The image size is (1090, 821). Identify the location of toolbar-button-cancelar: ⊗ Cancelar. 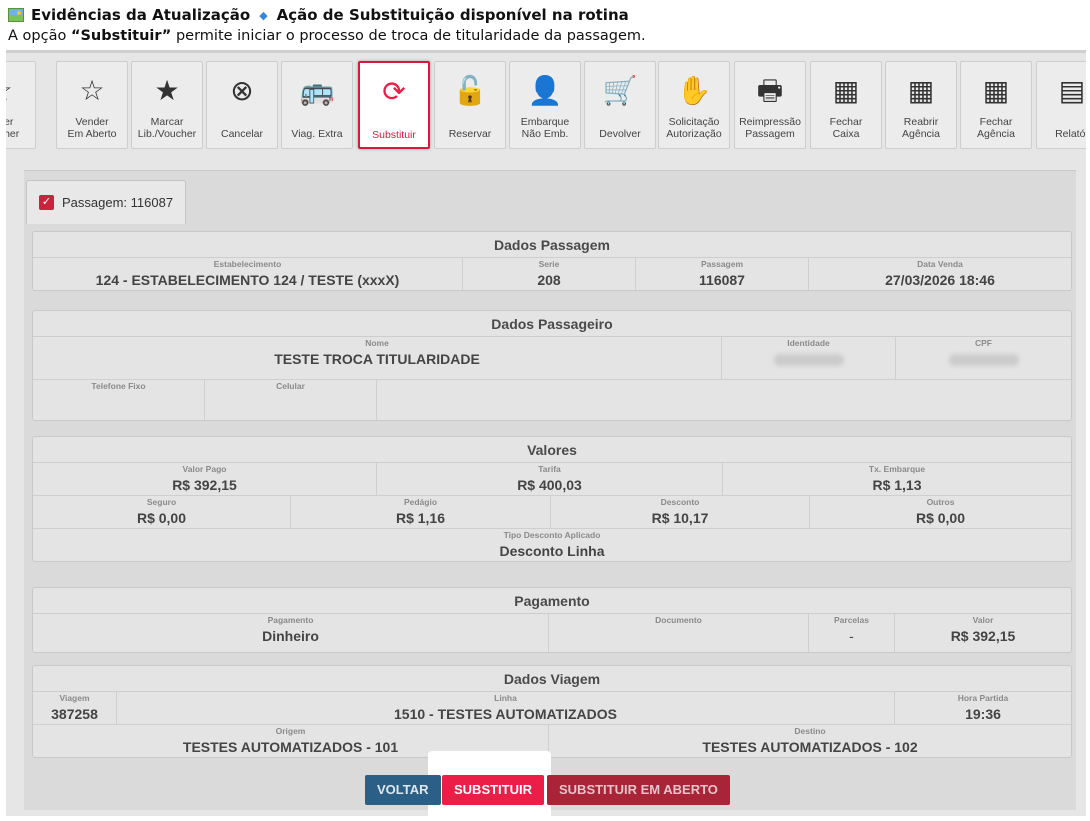
(242, 105).